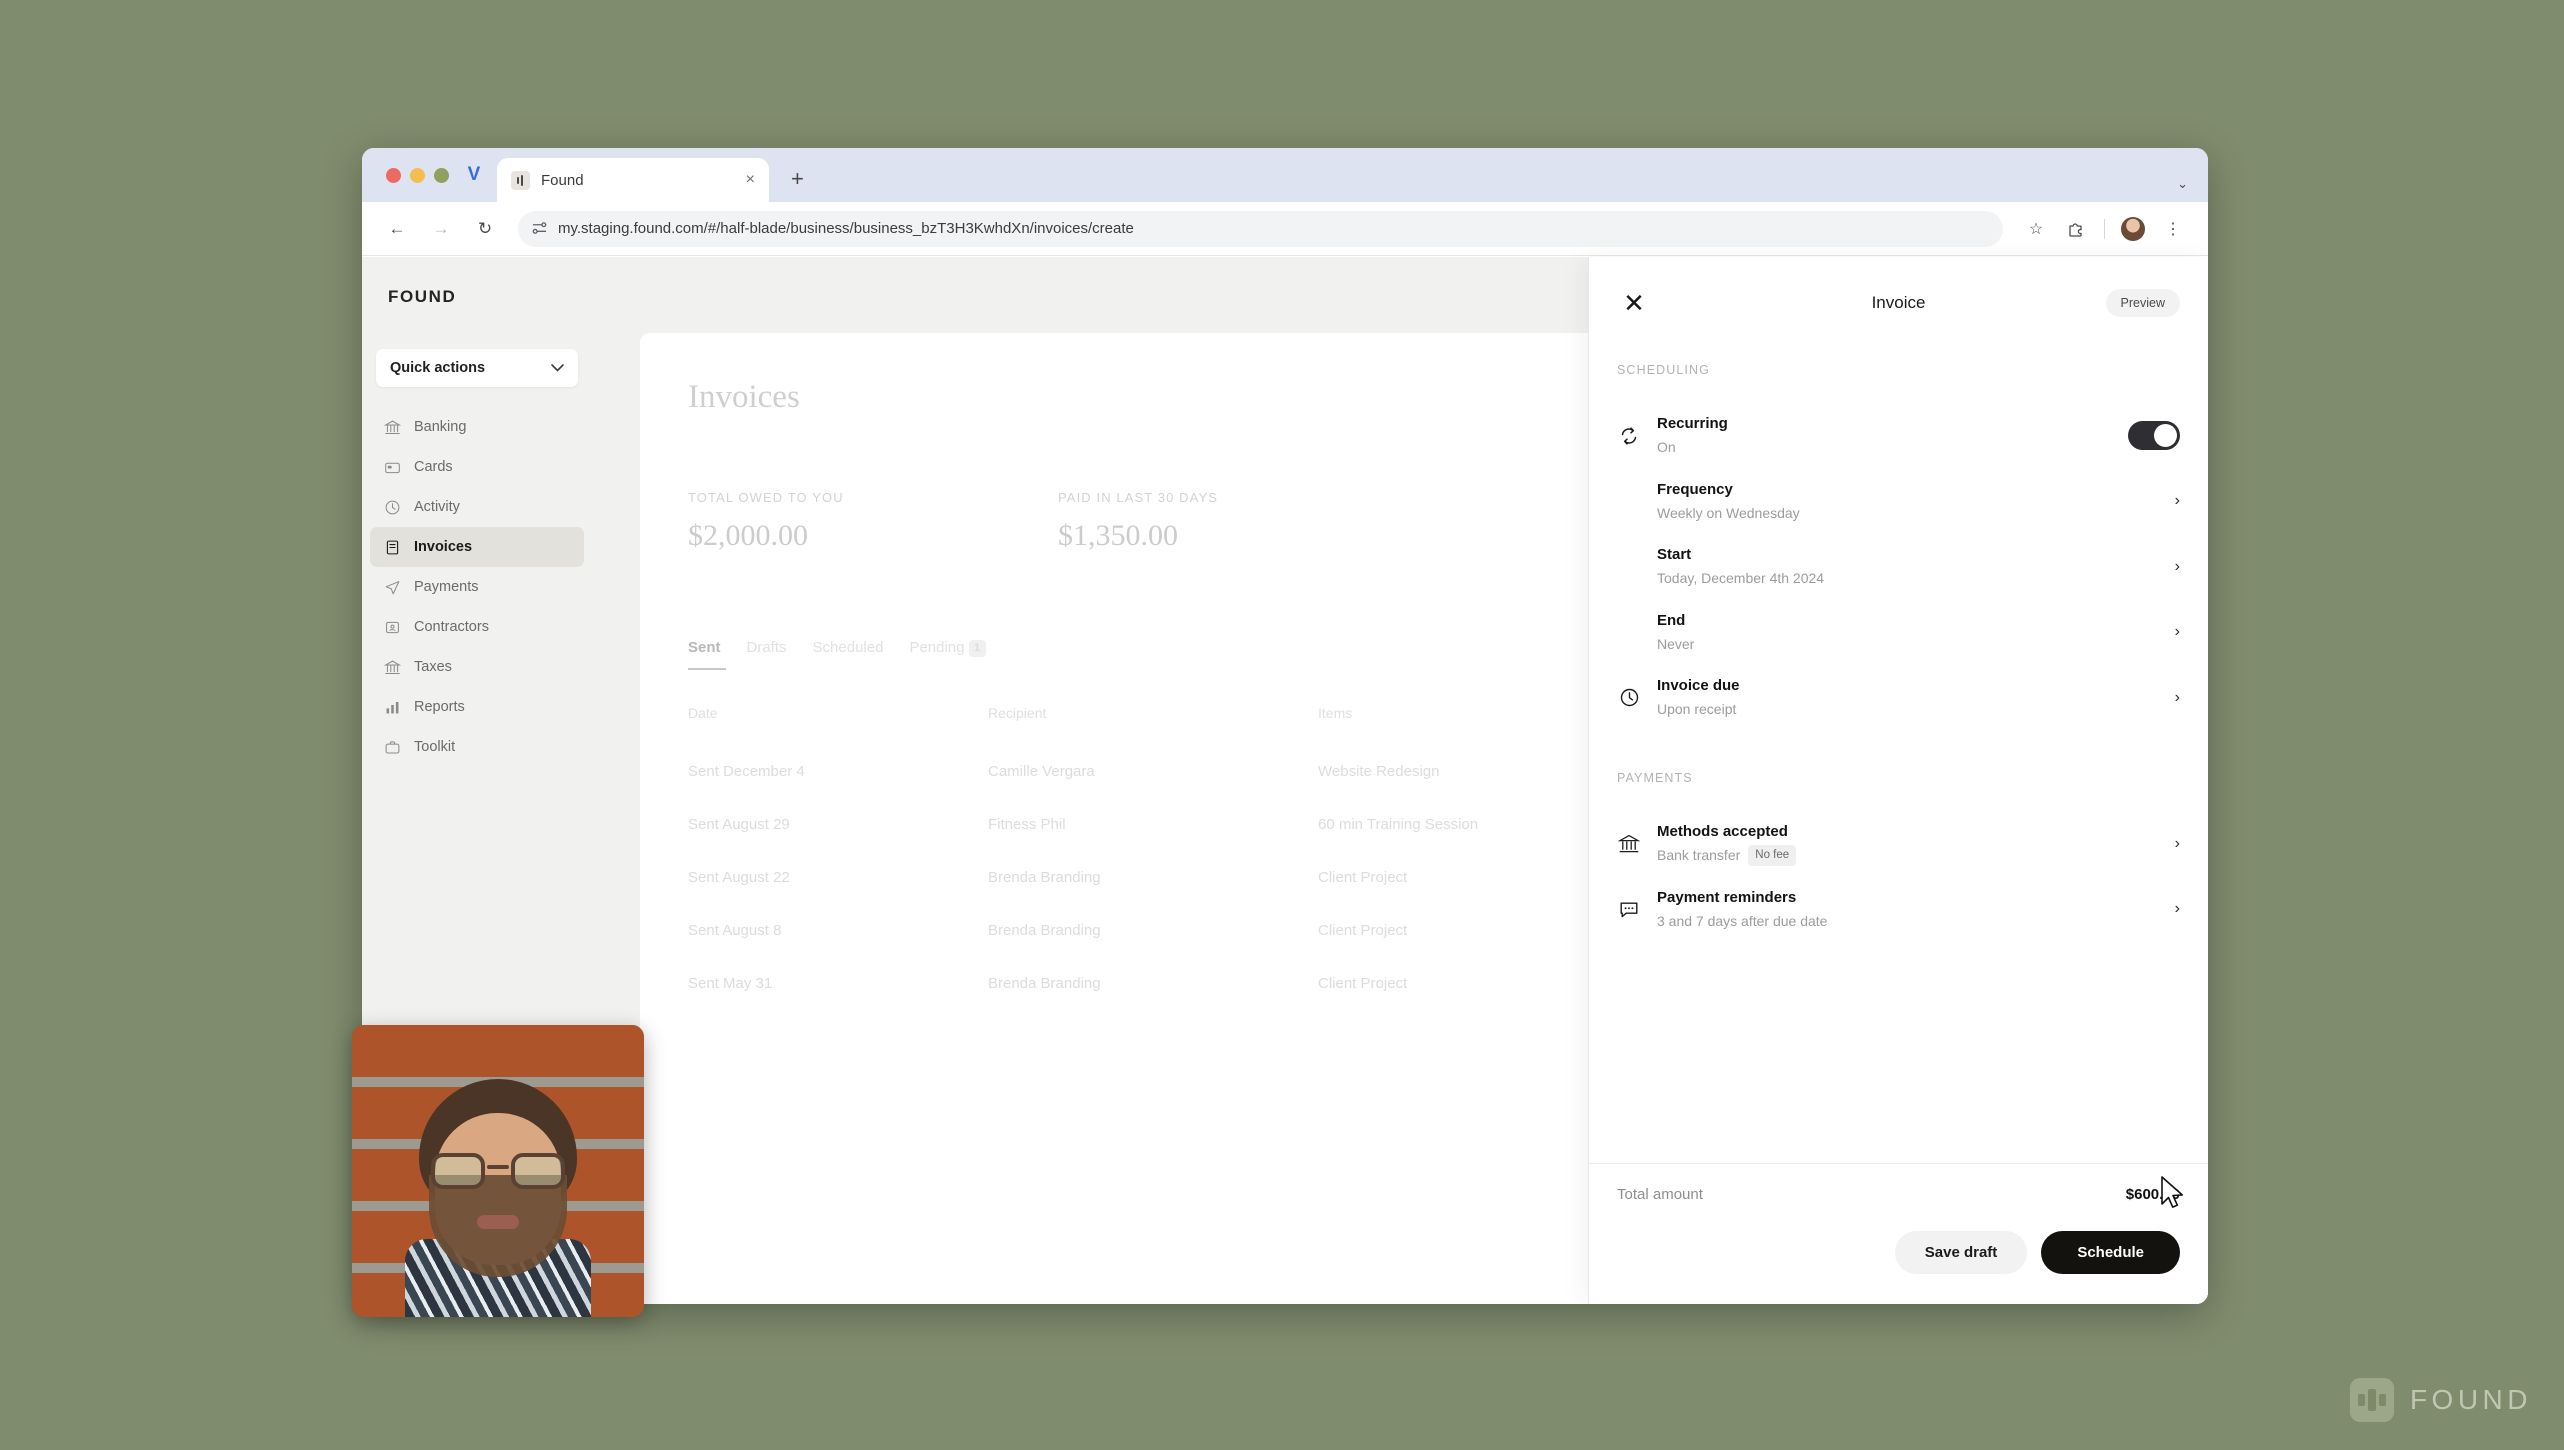  I want to click on stat-paid-last-30-days: PAID IN LAST 30 DAYS $1,350.00, so click(1243, 521).